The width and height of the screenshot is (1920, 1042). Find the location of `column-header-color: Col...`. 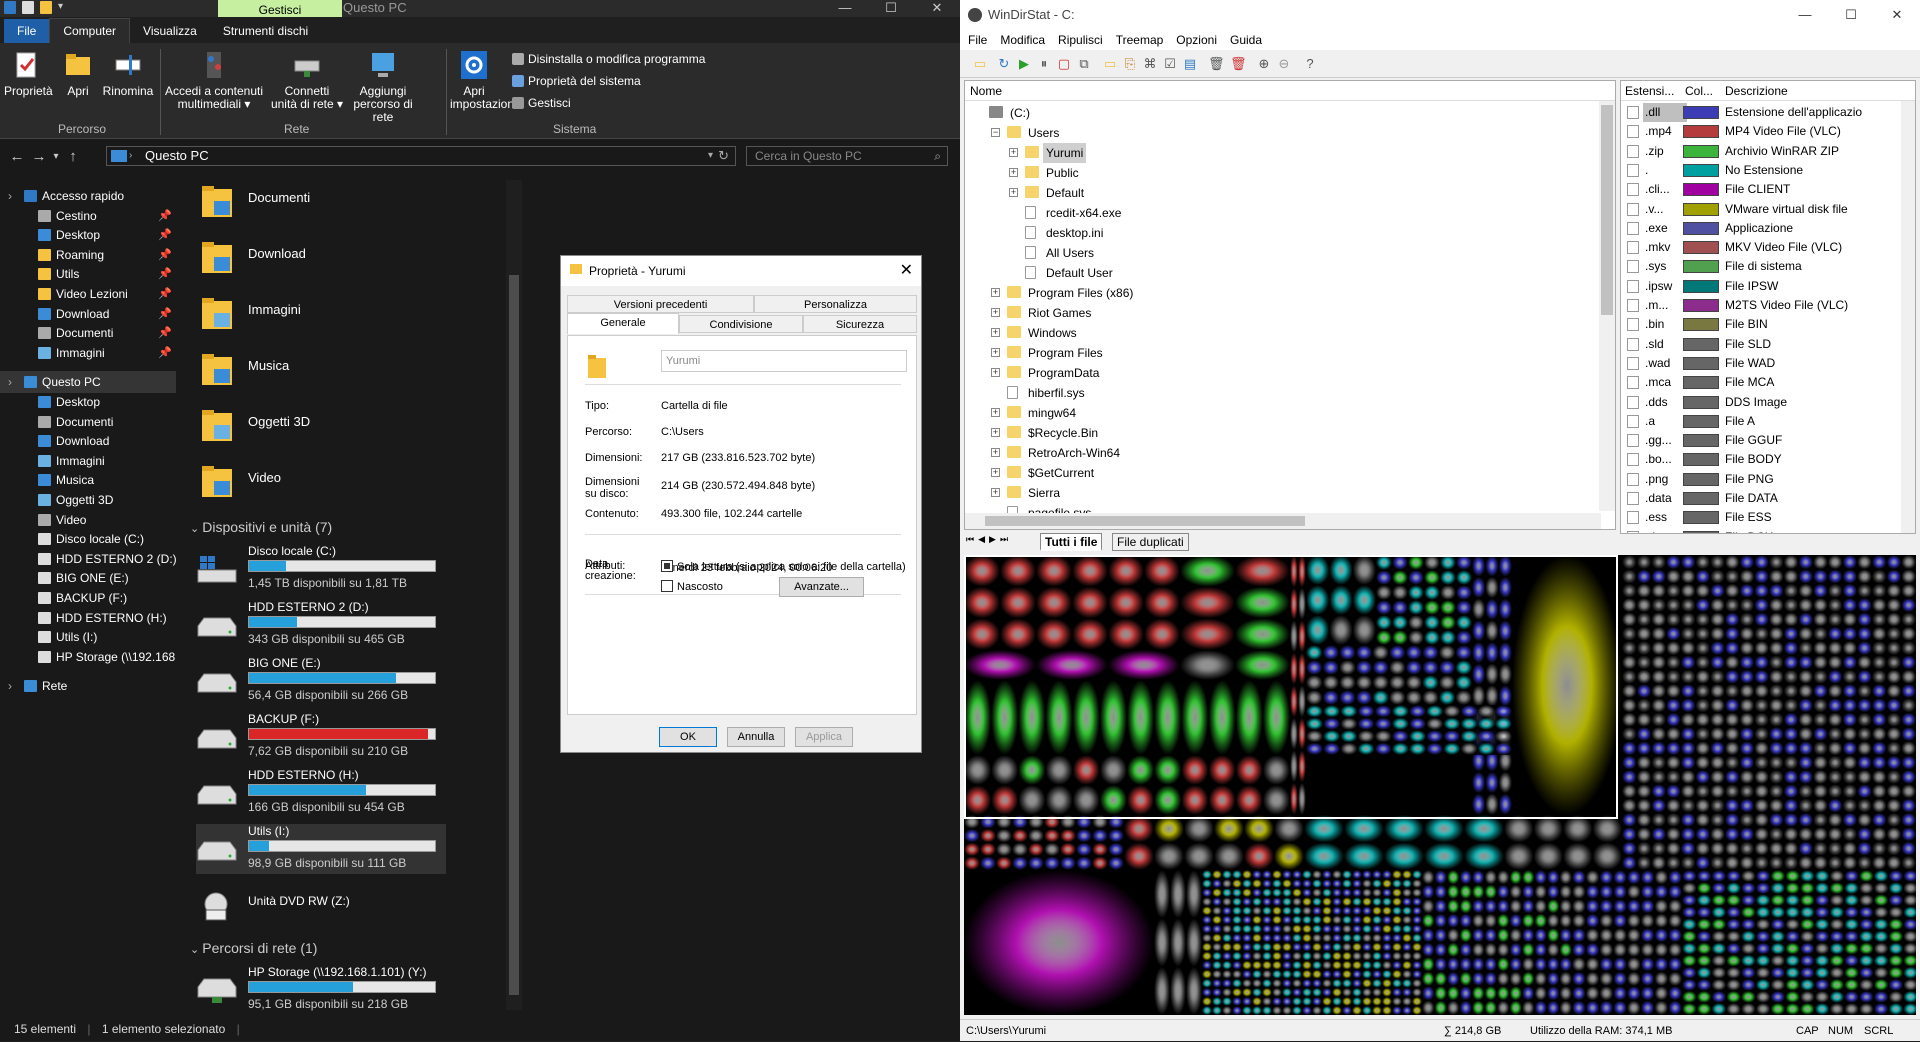

column-header-color: Col... is located at coordinates (1699, 91).